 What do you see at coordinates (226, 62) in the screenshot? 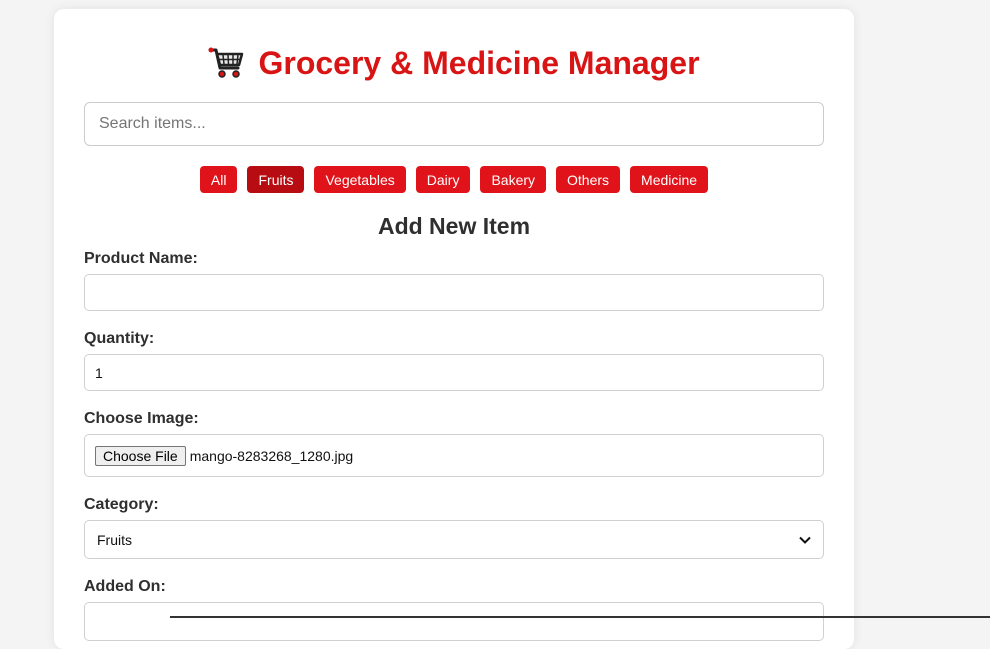
I see `shopping-cart-icon` at bounding box center [226, 62].